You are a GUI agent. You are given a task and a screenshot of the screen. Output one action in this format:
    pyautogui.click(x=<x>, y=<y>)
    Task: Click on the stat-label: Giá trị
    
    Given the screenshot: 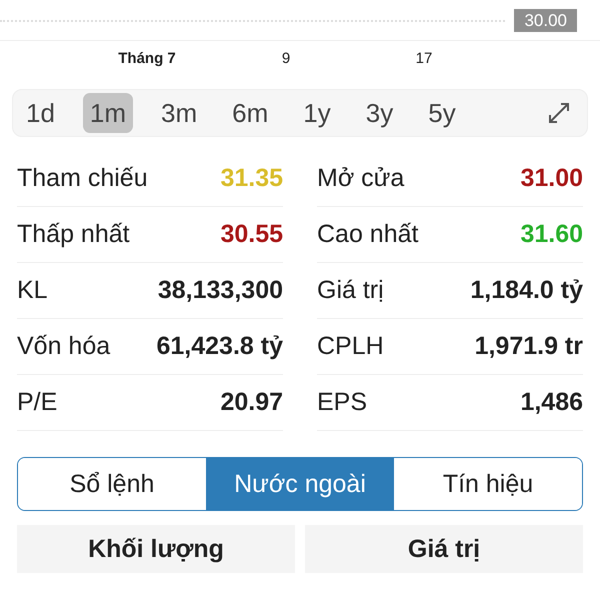 What is the action you would take?
    pyautogui.click(x=350, y=290)
    